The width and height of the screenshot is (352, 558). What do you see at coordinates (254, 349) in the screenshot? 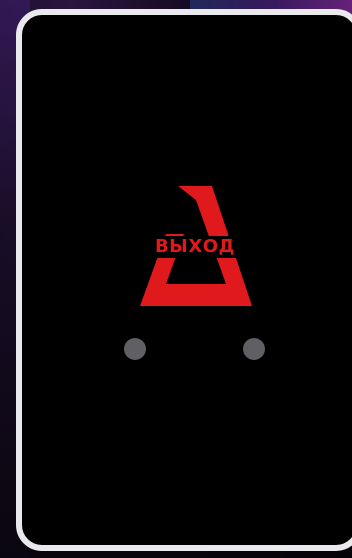
I see `indicator-dot-right` at bounding box center [254, 349].